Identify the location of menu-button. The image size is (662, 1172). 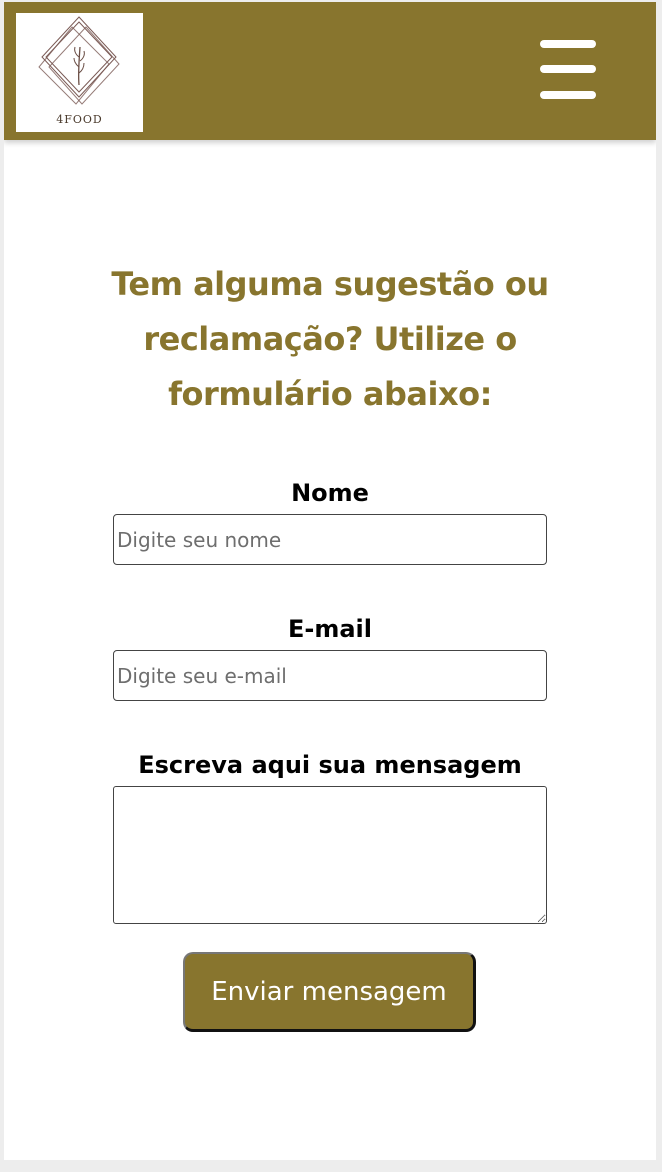
(564, 71).